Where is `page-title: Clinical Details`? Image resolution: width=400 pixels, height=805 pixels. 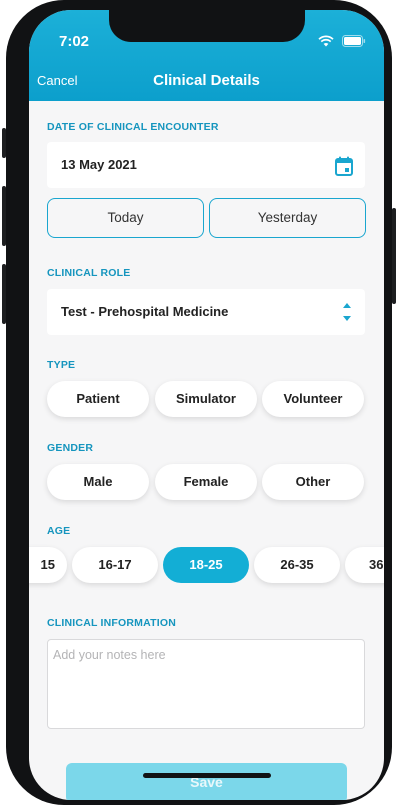
page-title: Clinical Details is located at coordinates (206, 80).